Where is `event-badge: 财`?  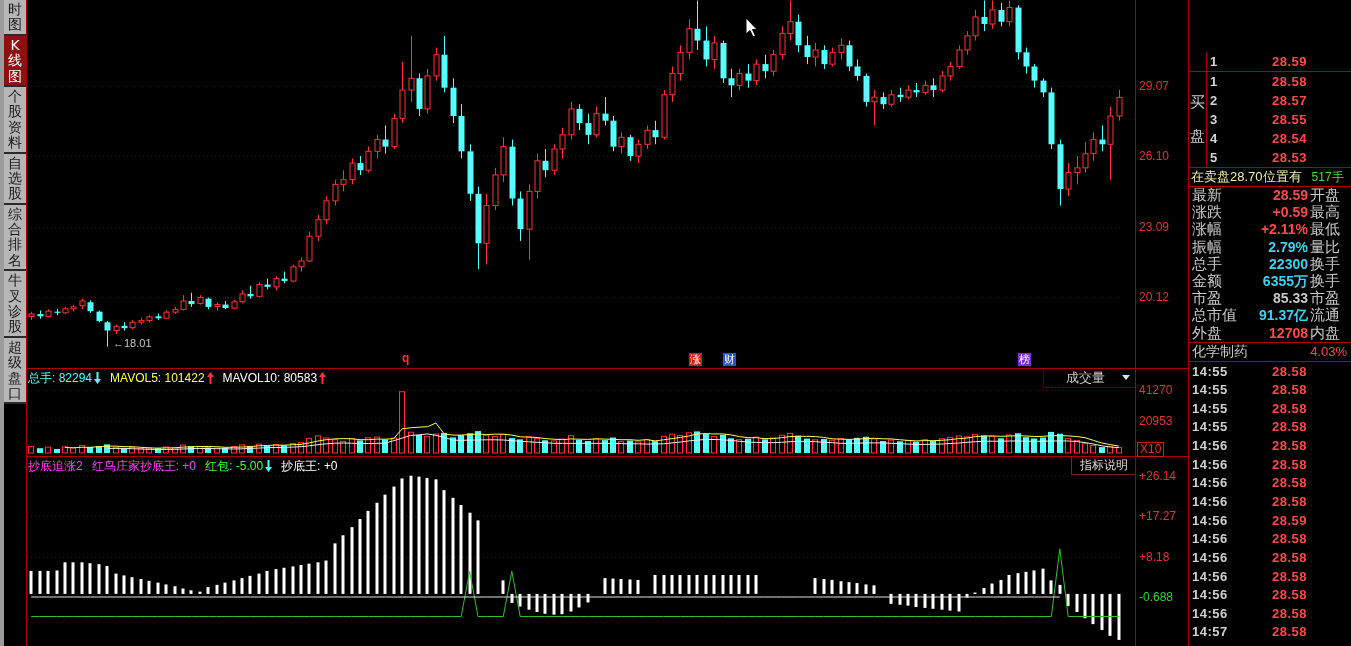 event-badge: 财 is located at coordinates (729, 359).